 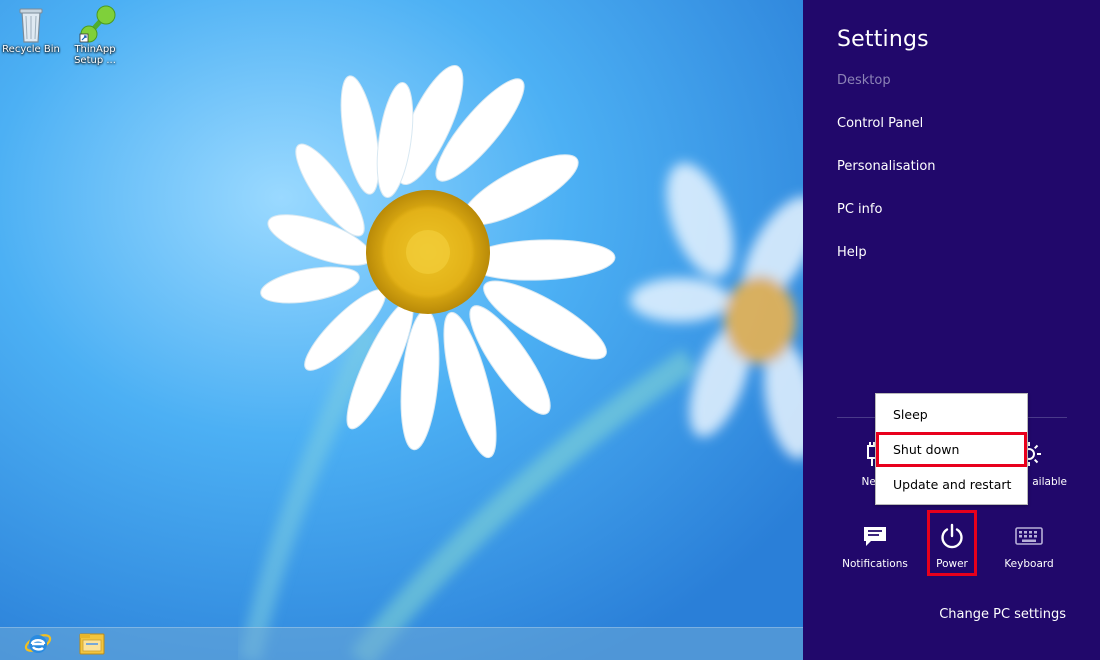 I want to click on thinapp-icon, so click(x=96, y=24).